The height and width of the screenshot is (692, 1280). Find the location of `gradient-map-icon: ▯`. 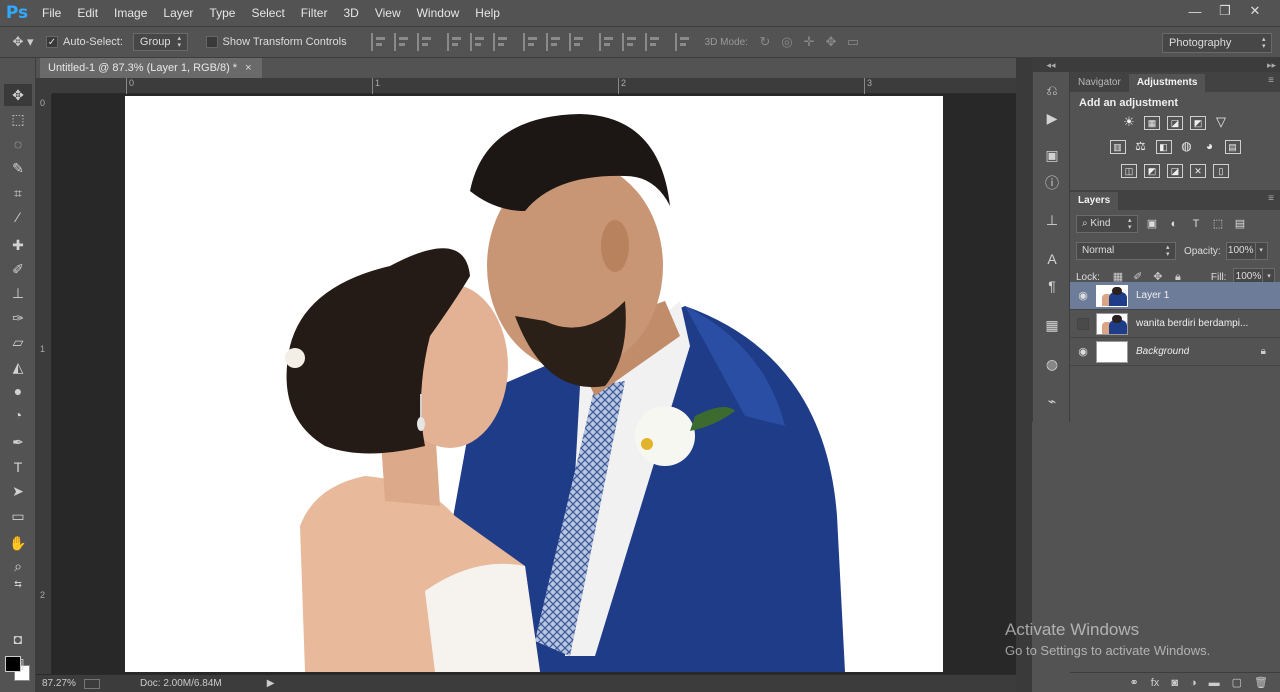

gradient-map-icon: ▯ is located at coordinates (1221, 171).